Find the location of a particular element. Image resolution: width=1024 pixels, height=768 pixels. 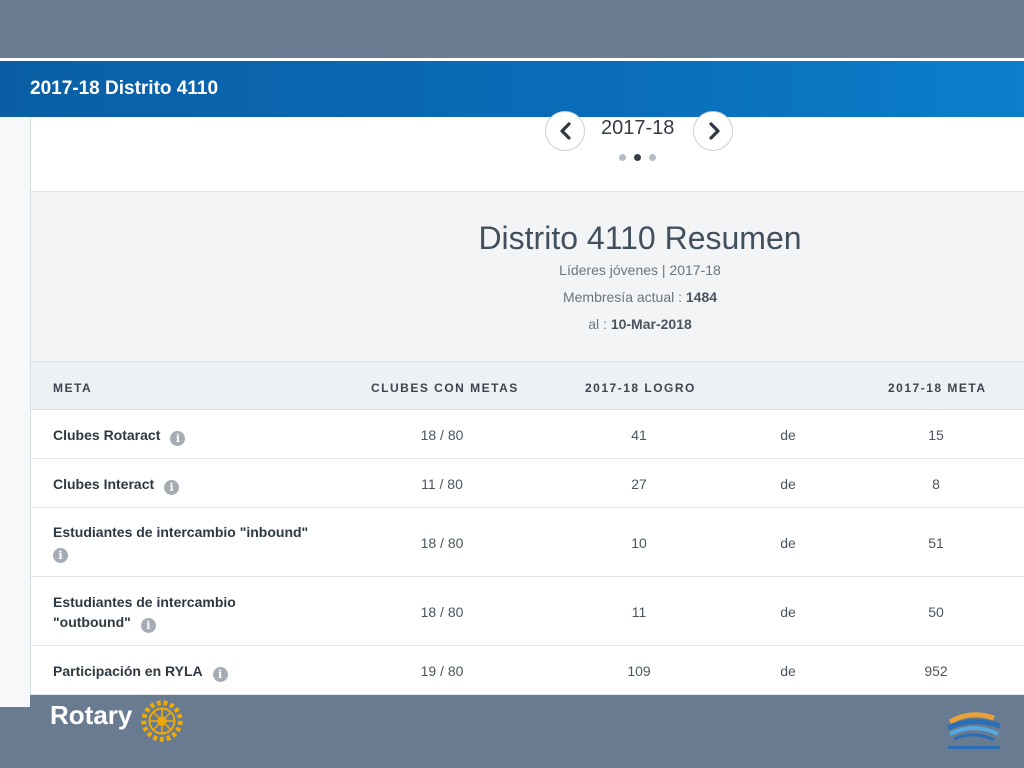

page-title: 2017-18 Distrito 4110 is located at coordinates (124, 88).